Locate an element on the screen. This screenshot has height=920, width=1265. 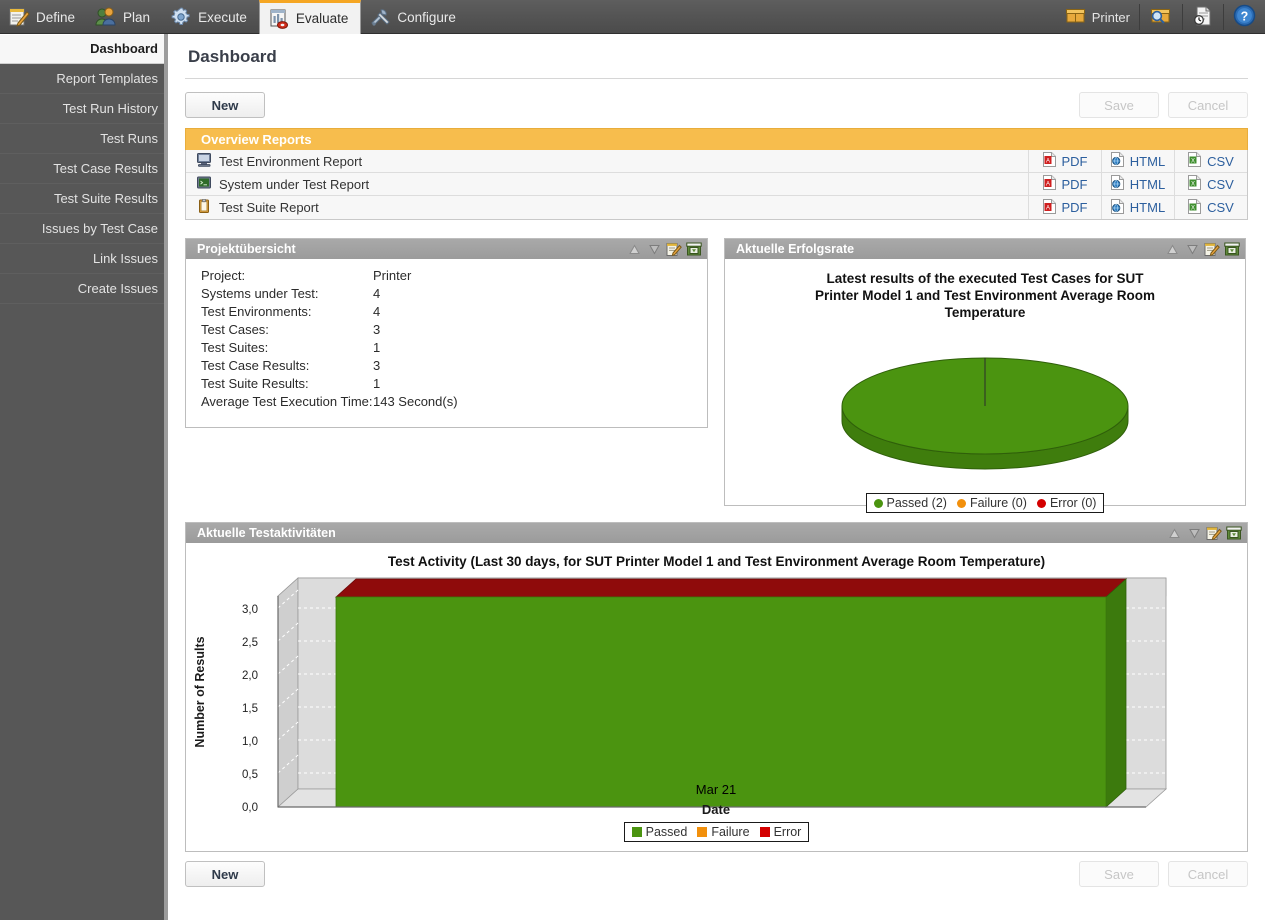
table-row: Test Suite Report A PDF HTML X CSV is located at coordinates (716, 207).